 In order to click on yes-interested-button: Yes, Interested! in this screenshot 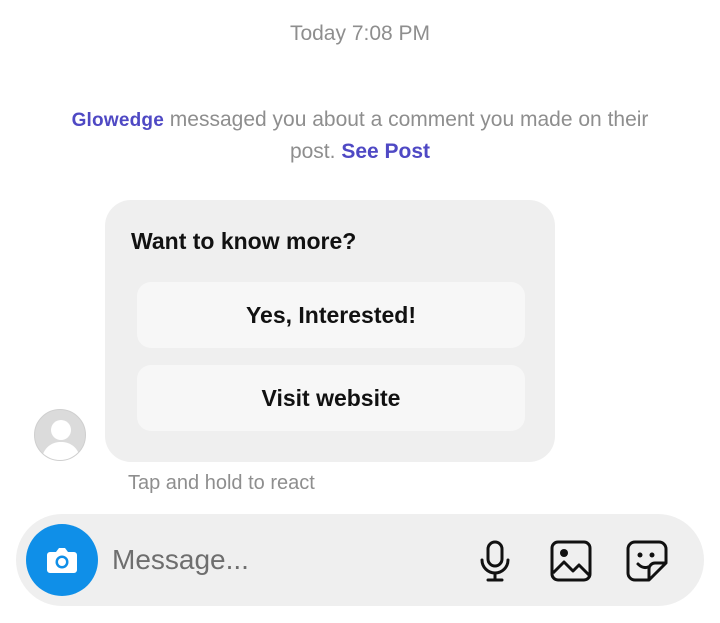, I will do `click(331, 315)`.